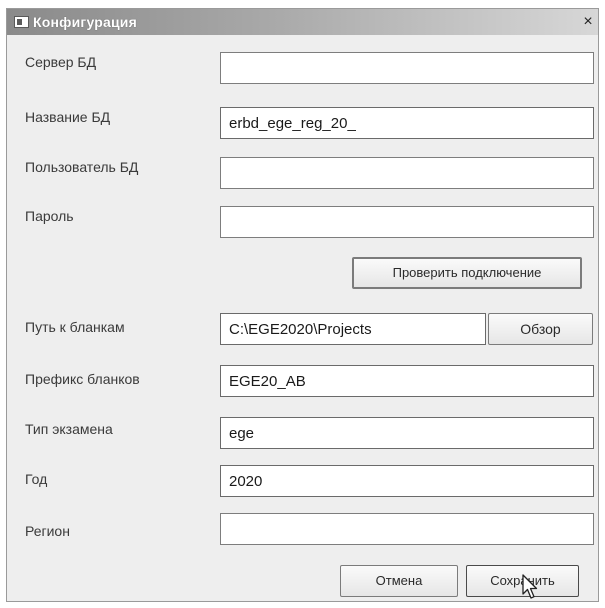  What do you see at coordinates (82, 167) in the screenshot?
I see `db-user-label: Пользователь БД` at bounding box center [82, 167].